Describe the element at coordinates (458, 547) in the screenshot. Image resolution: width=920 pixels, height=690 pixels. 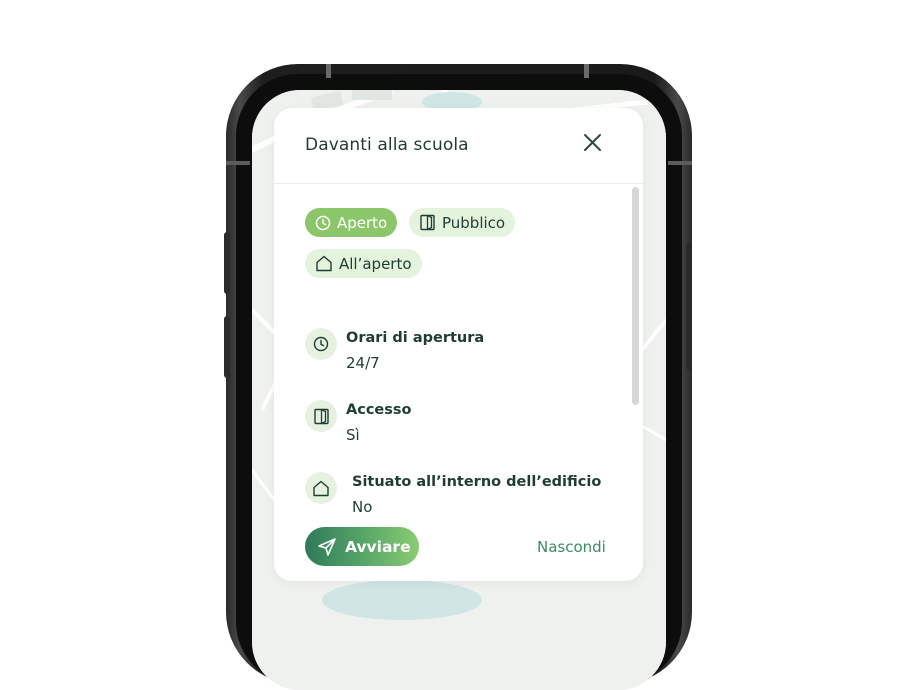
I see `card-footer: Avviare Nascondi` at that location.